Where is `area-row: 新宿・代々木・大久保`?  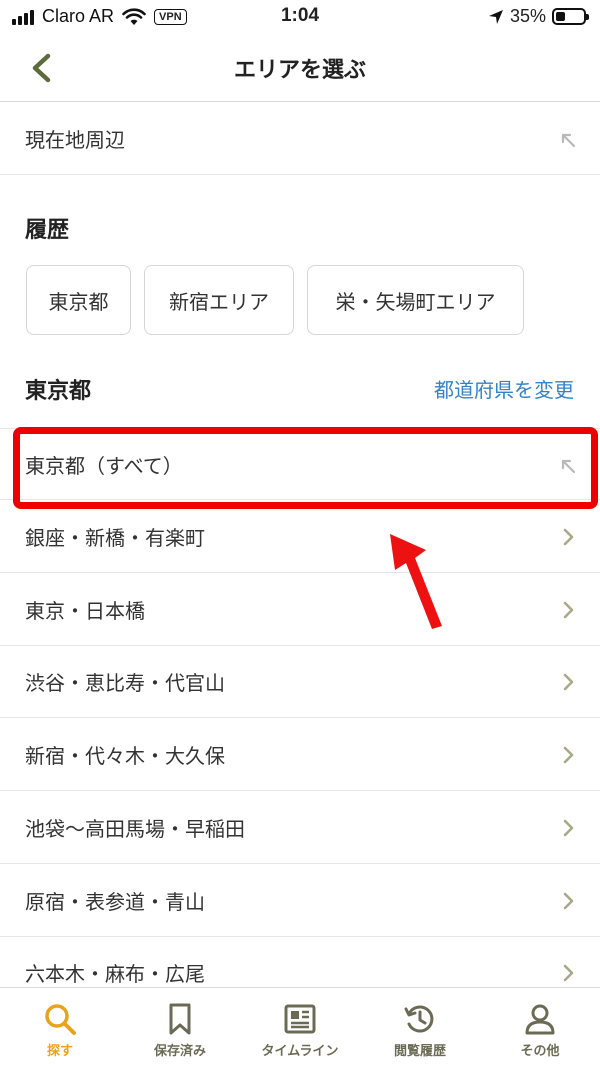 area-row: 新宿・代々木・大久保 is located at coordinates (300, 755).